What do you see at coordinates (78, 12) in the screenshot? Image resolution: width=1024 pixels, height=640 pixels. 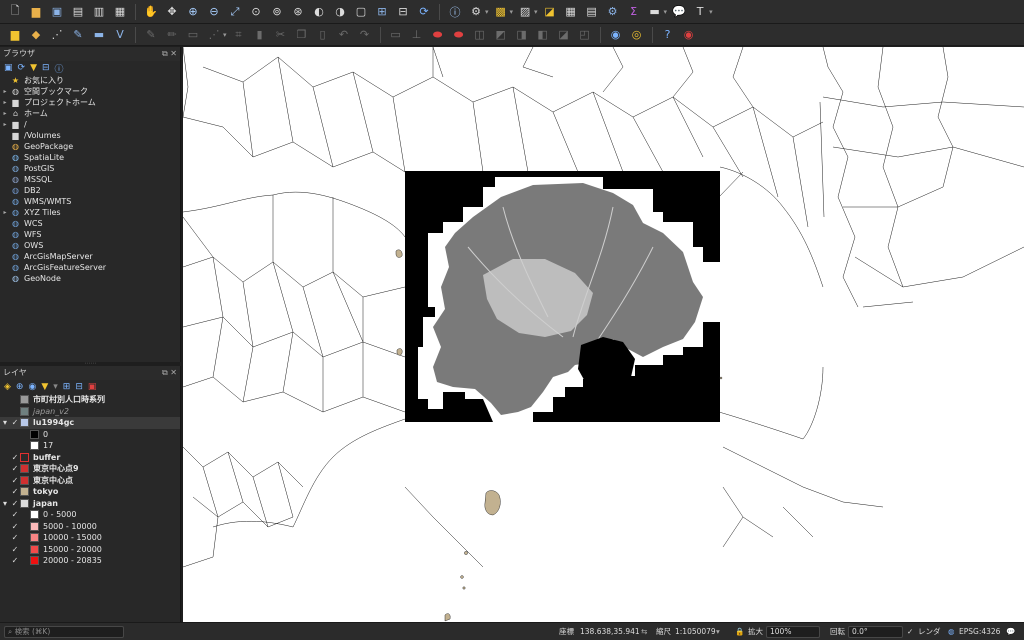 I see `save-as-icon: ▤` at bounding box center [78, 12].